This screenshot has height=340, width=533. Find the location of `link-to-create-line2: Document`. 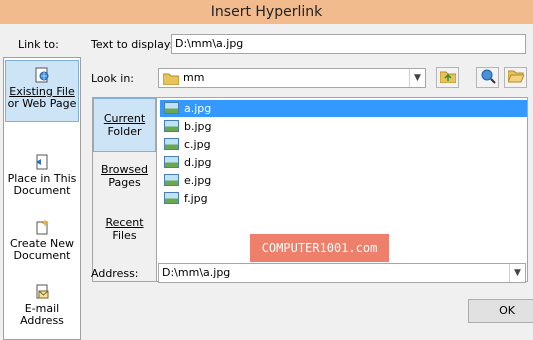

link-to-create-line2: Document is located at coordinates (42, 255).